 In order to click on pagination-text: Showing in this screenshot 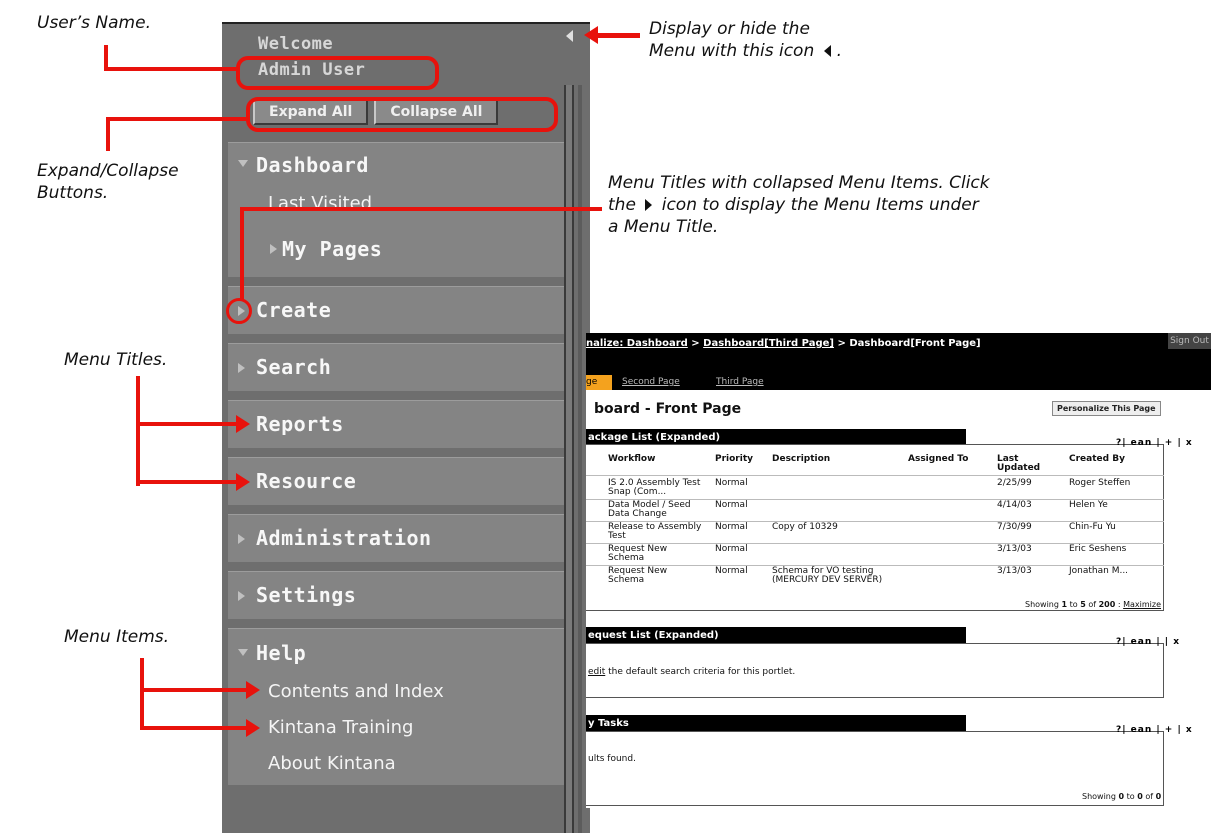, I will do `click(1042, 604)`.